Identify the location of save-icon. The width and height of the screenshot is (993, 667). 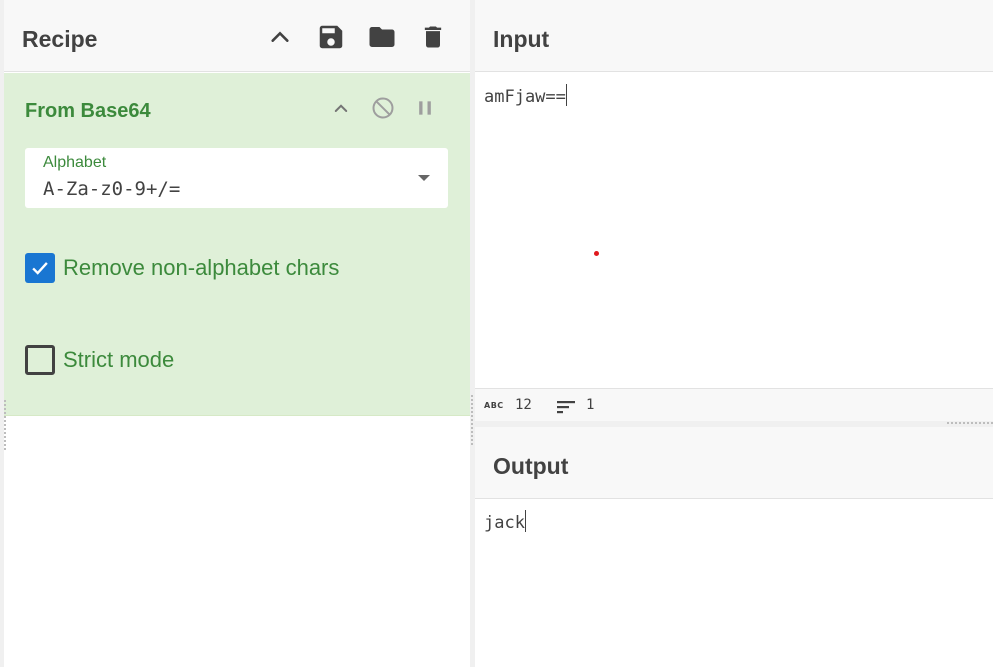
(331, 37).